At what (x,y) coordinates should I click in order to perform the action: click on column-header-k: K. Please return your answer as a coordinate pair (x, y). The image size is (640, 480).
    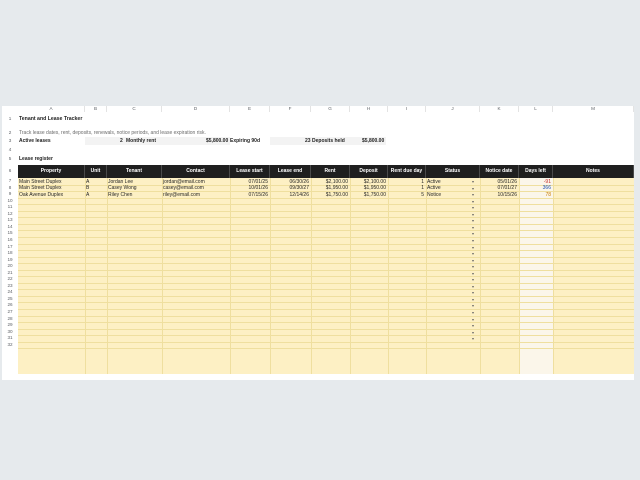
    Looking at the image, I should click on (499, 109).